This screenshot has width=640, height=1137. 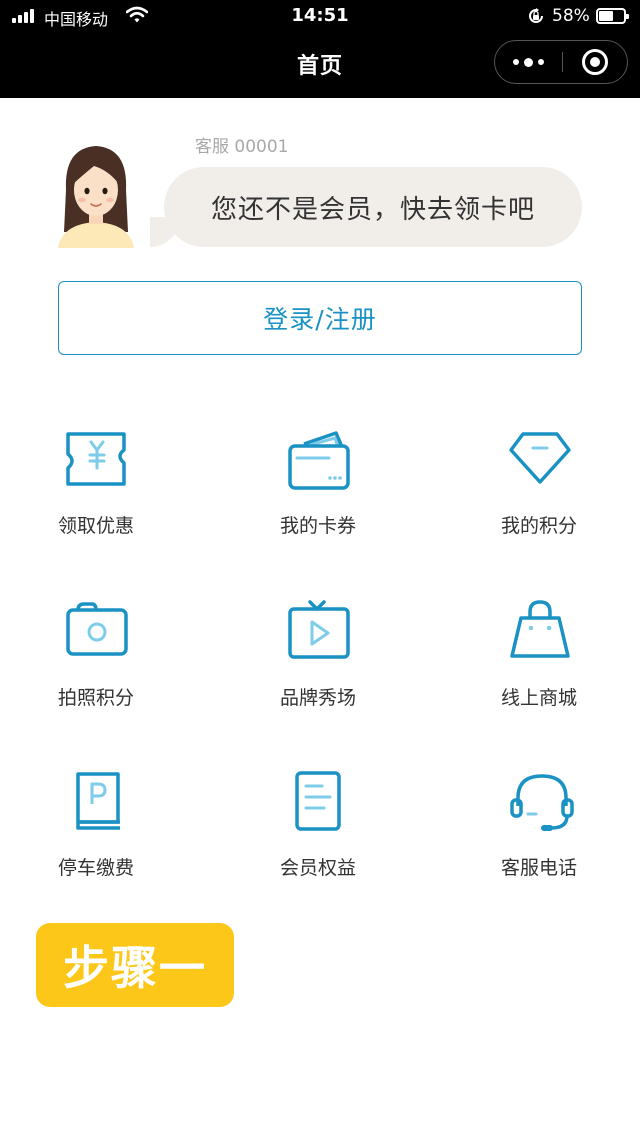 What do you see at coordinates (540, 458) in the screenshot?
I see `diamond-icon` at bounding box center [540, 458].